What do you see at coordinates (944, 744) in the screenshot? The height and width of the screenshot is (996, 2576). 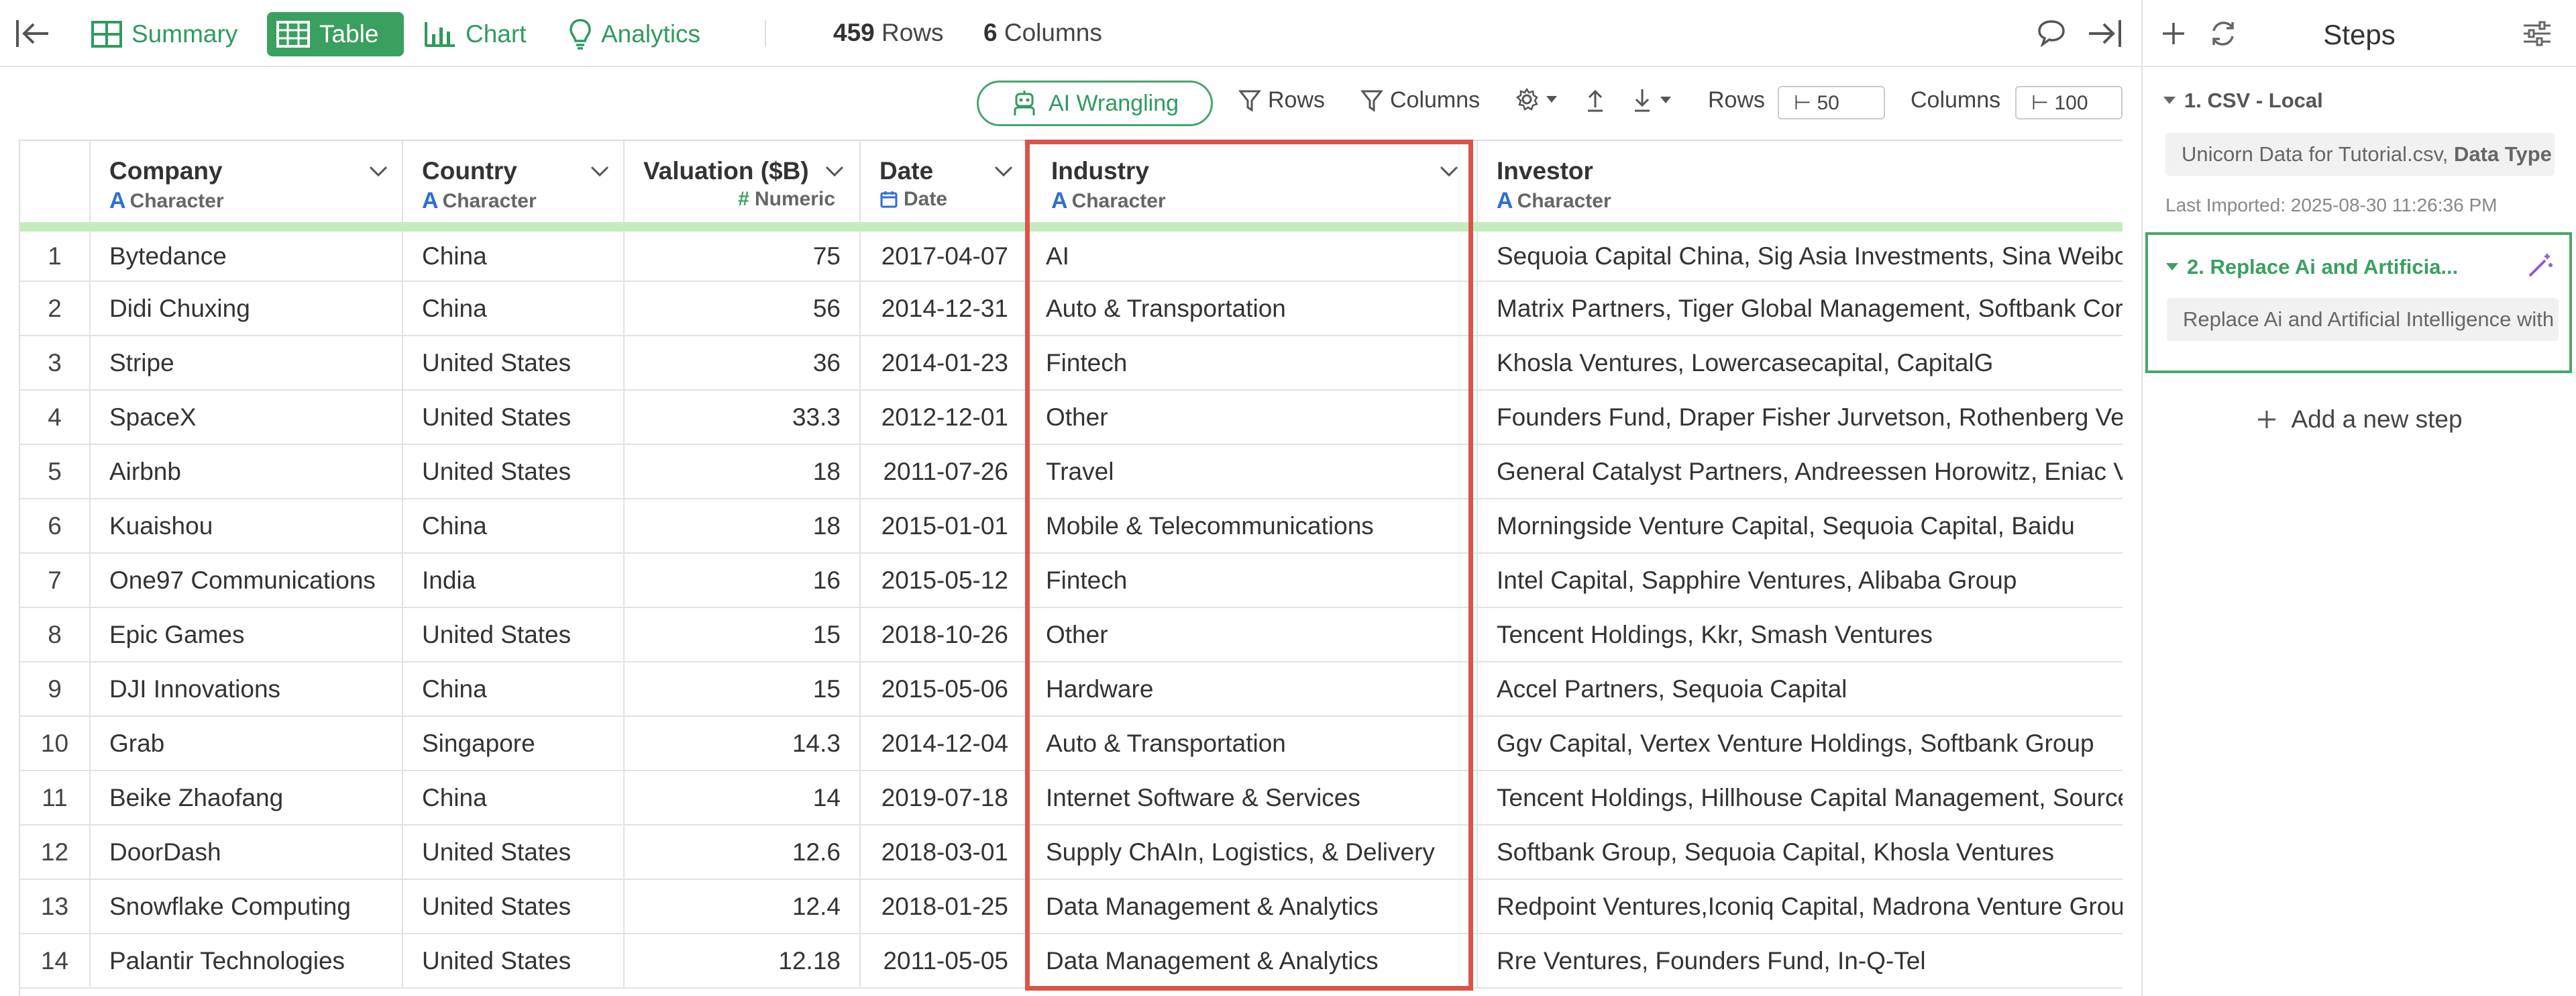 I see `date-cell: 2014-12-04` at bounding box center [944, 744].